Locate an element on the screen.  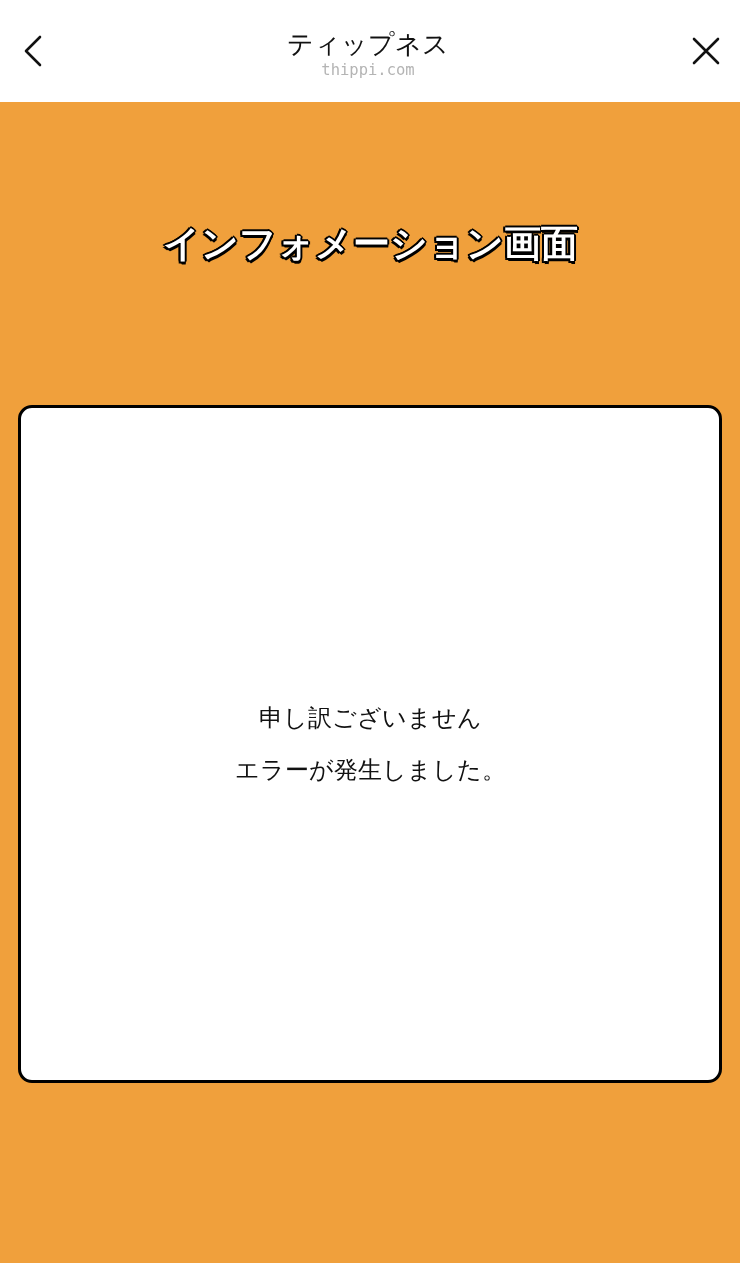
back-button is located at coordinates (33, 51).